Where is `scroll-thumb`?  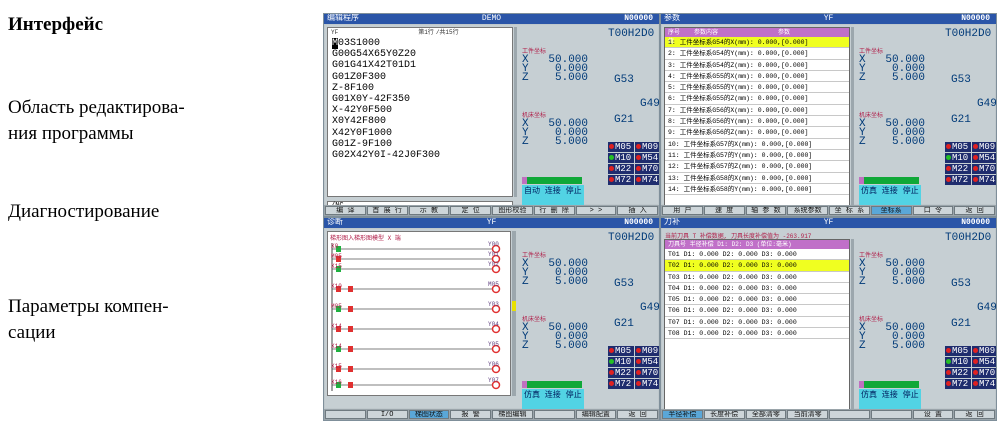
scroll-thumb is located at coordinates (514, 306).